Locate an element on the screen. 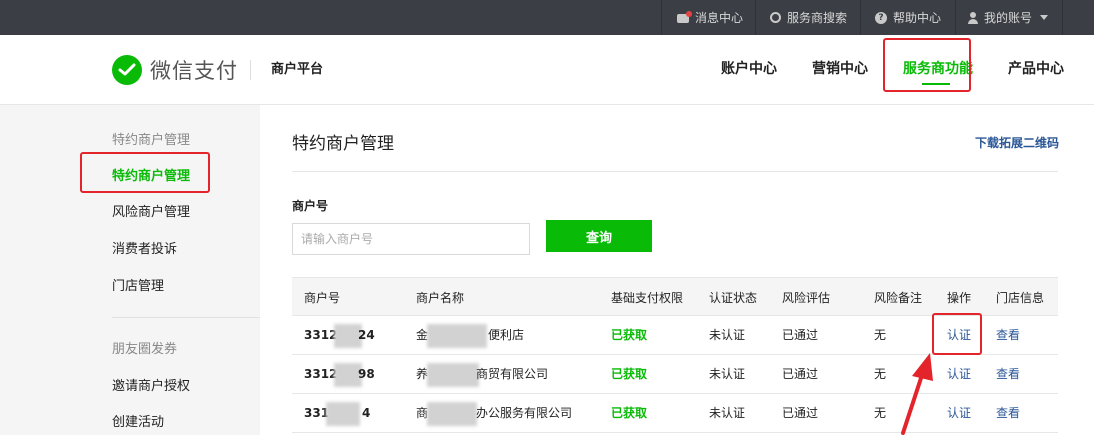 The image size is (1094, 435). annotation-arrow-icon is located at coordinates (917, 394).